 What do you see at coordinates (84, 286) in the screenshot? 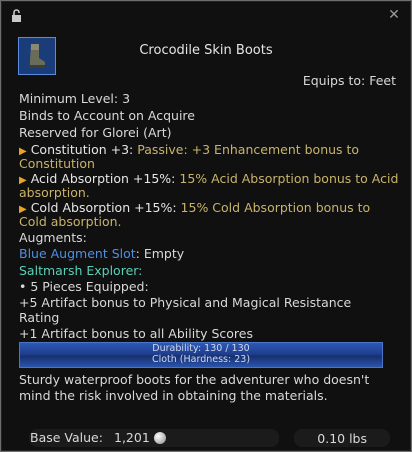
I see `set-pieces: • 5 Pieces Equipped:` at bounding box center [84, 286].